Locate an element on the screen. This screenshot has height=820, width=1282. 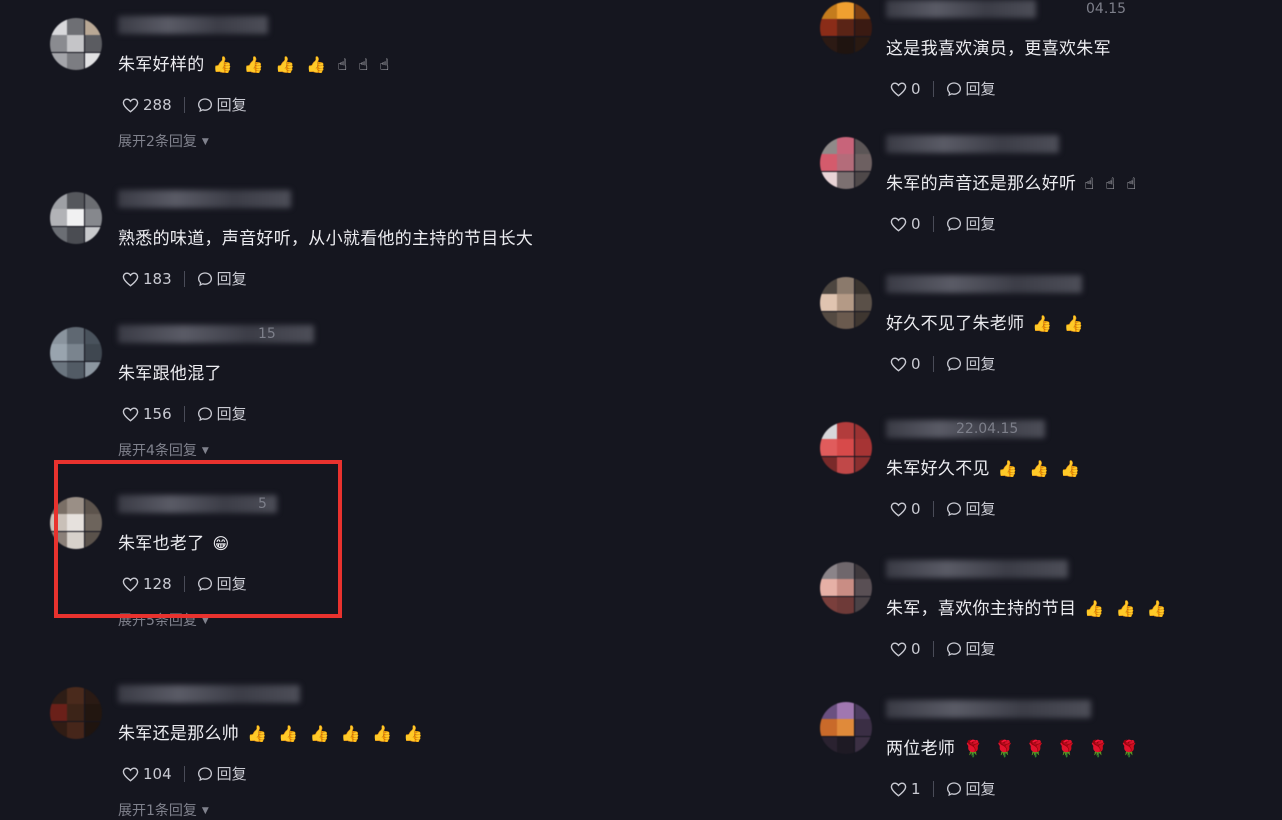
comment-date: 04.15 is located at coordinates (1106, 9).